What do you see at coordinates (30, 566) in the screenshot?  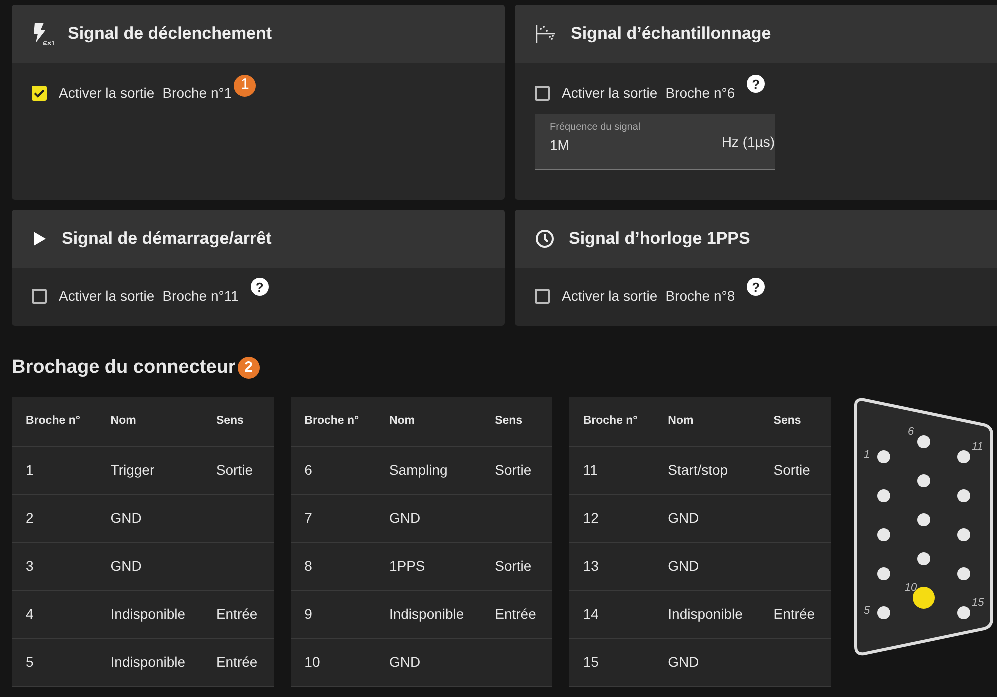 I see `table-cell: 3` at bounding box center [30, 566].